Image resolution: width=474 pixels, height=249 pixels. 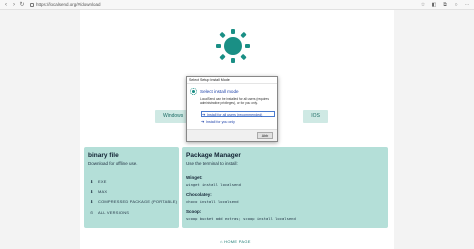 What do you see at coordinates (6, 5) in the screenshot?
I see `back-button: ‹` at bounding box center [6, 5].